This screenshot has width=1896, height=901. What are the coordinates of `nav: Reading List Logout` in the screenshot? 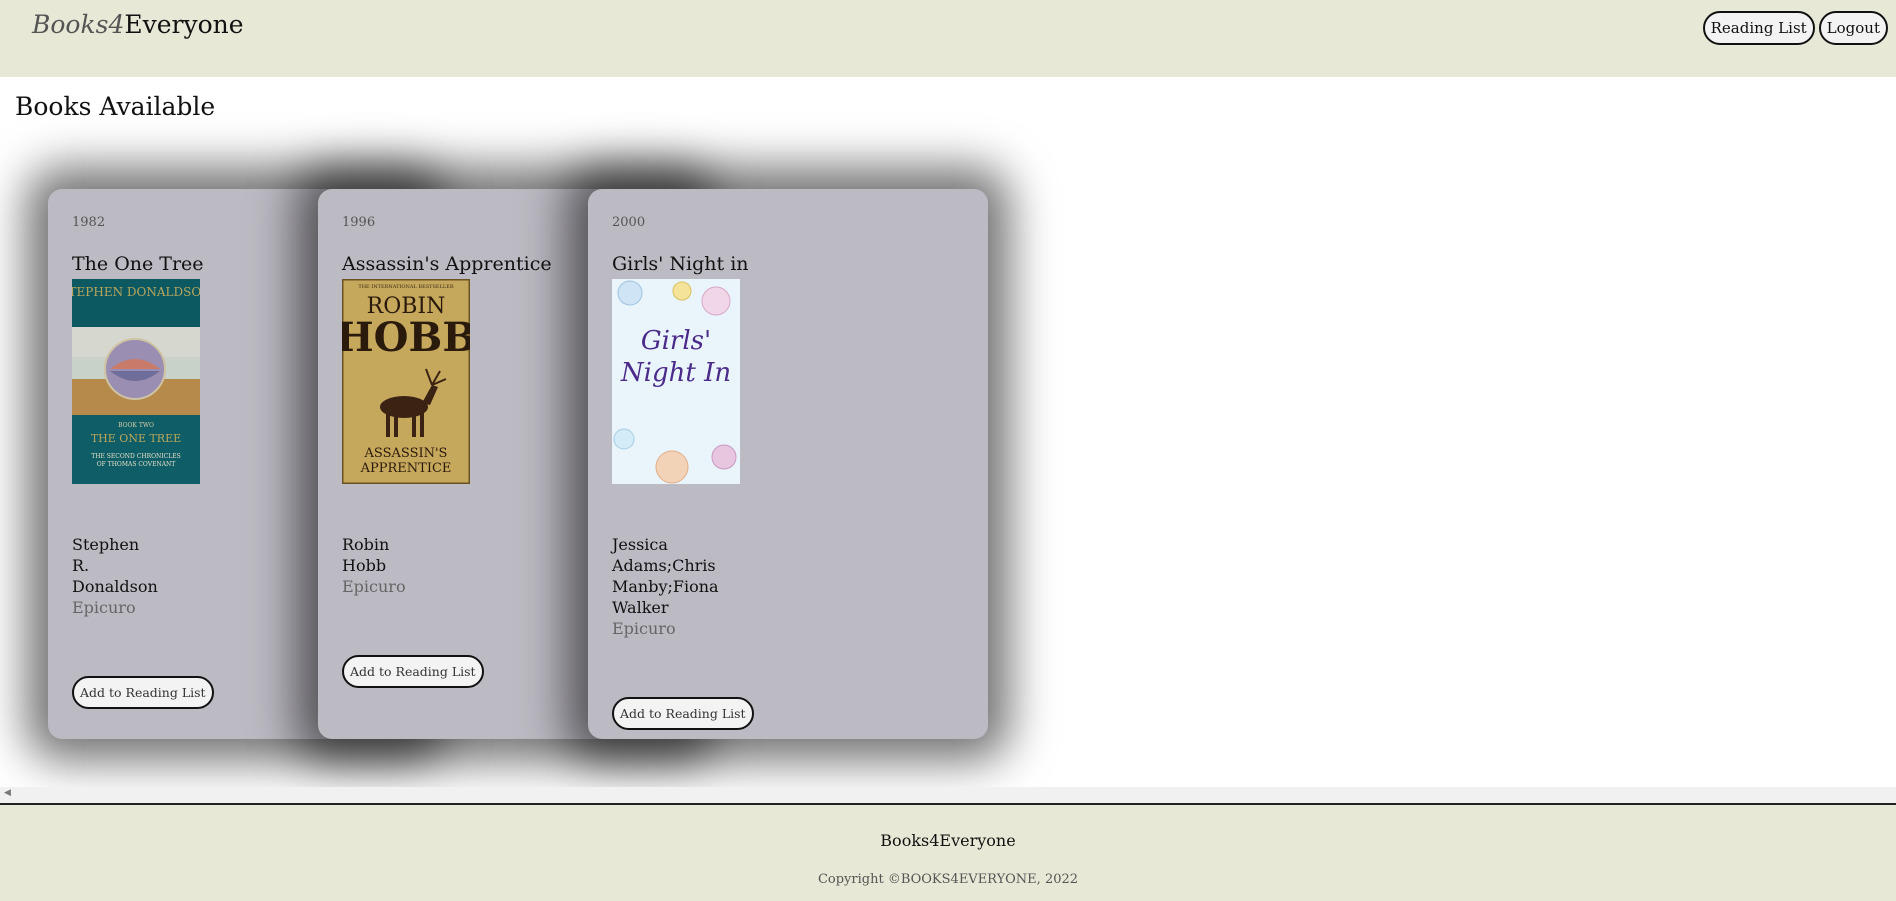 It's located at (1795, 28).